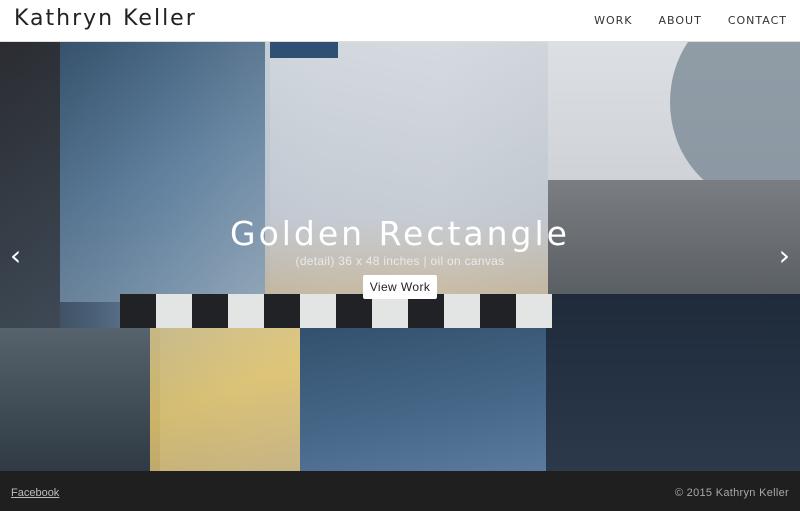  What do you see at coordinates (680, 20) in the screenshot?
I see `nav-about: ABOUT` at bounding box center [680, 20].